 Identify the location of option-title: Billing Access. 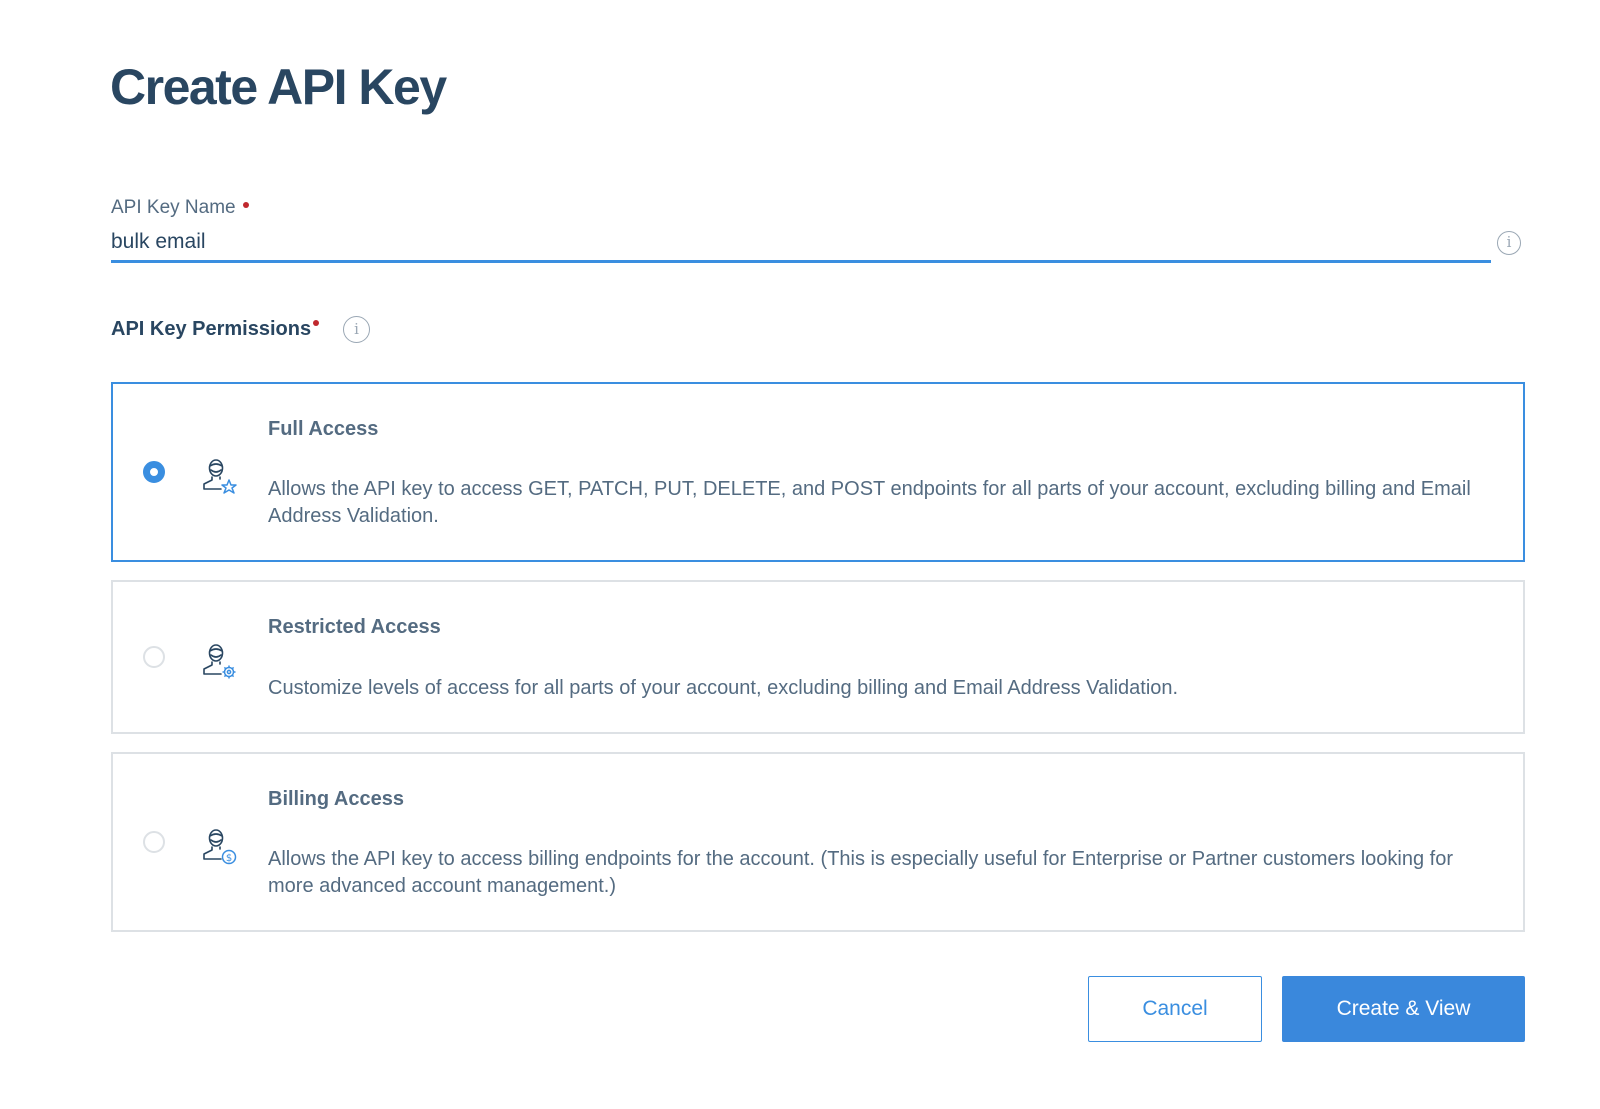
(336, 799).